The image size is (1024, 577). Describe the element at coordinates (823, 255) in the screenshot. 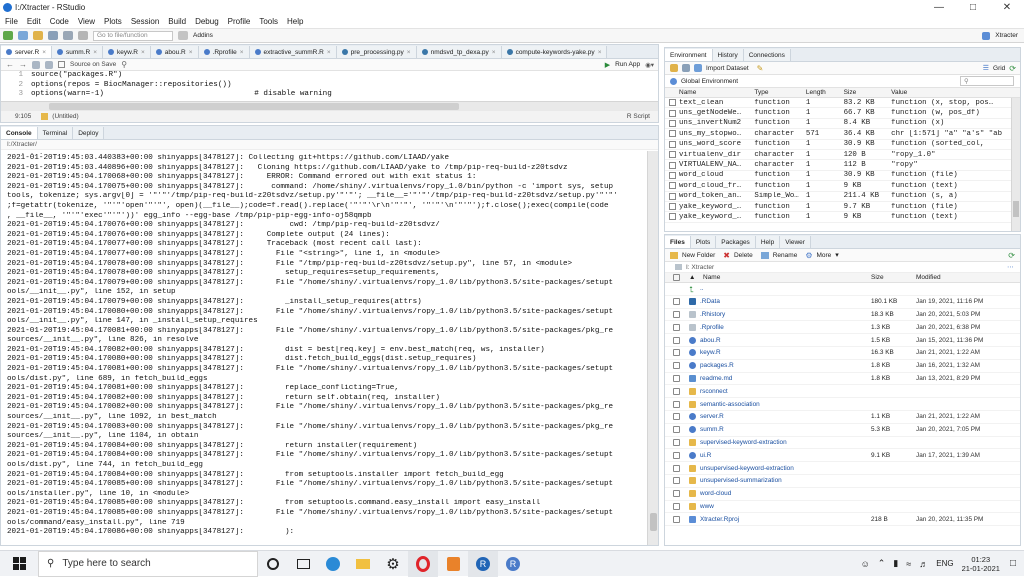

I see `more-button: More` at that location.